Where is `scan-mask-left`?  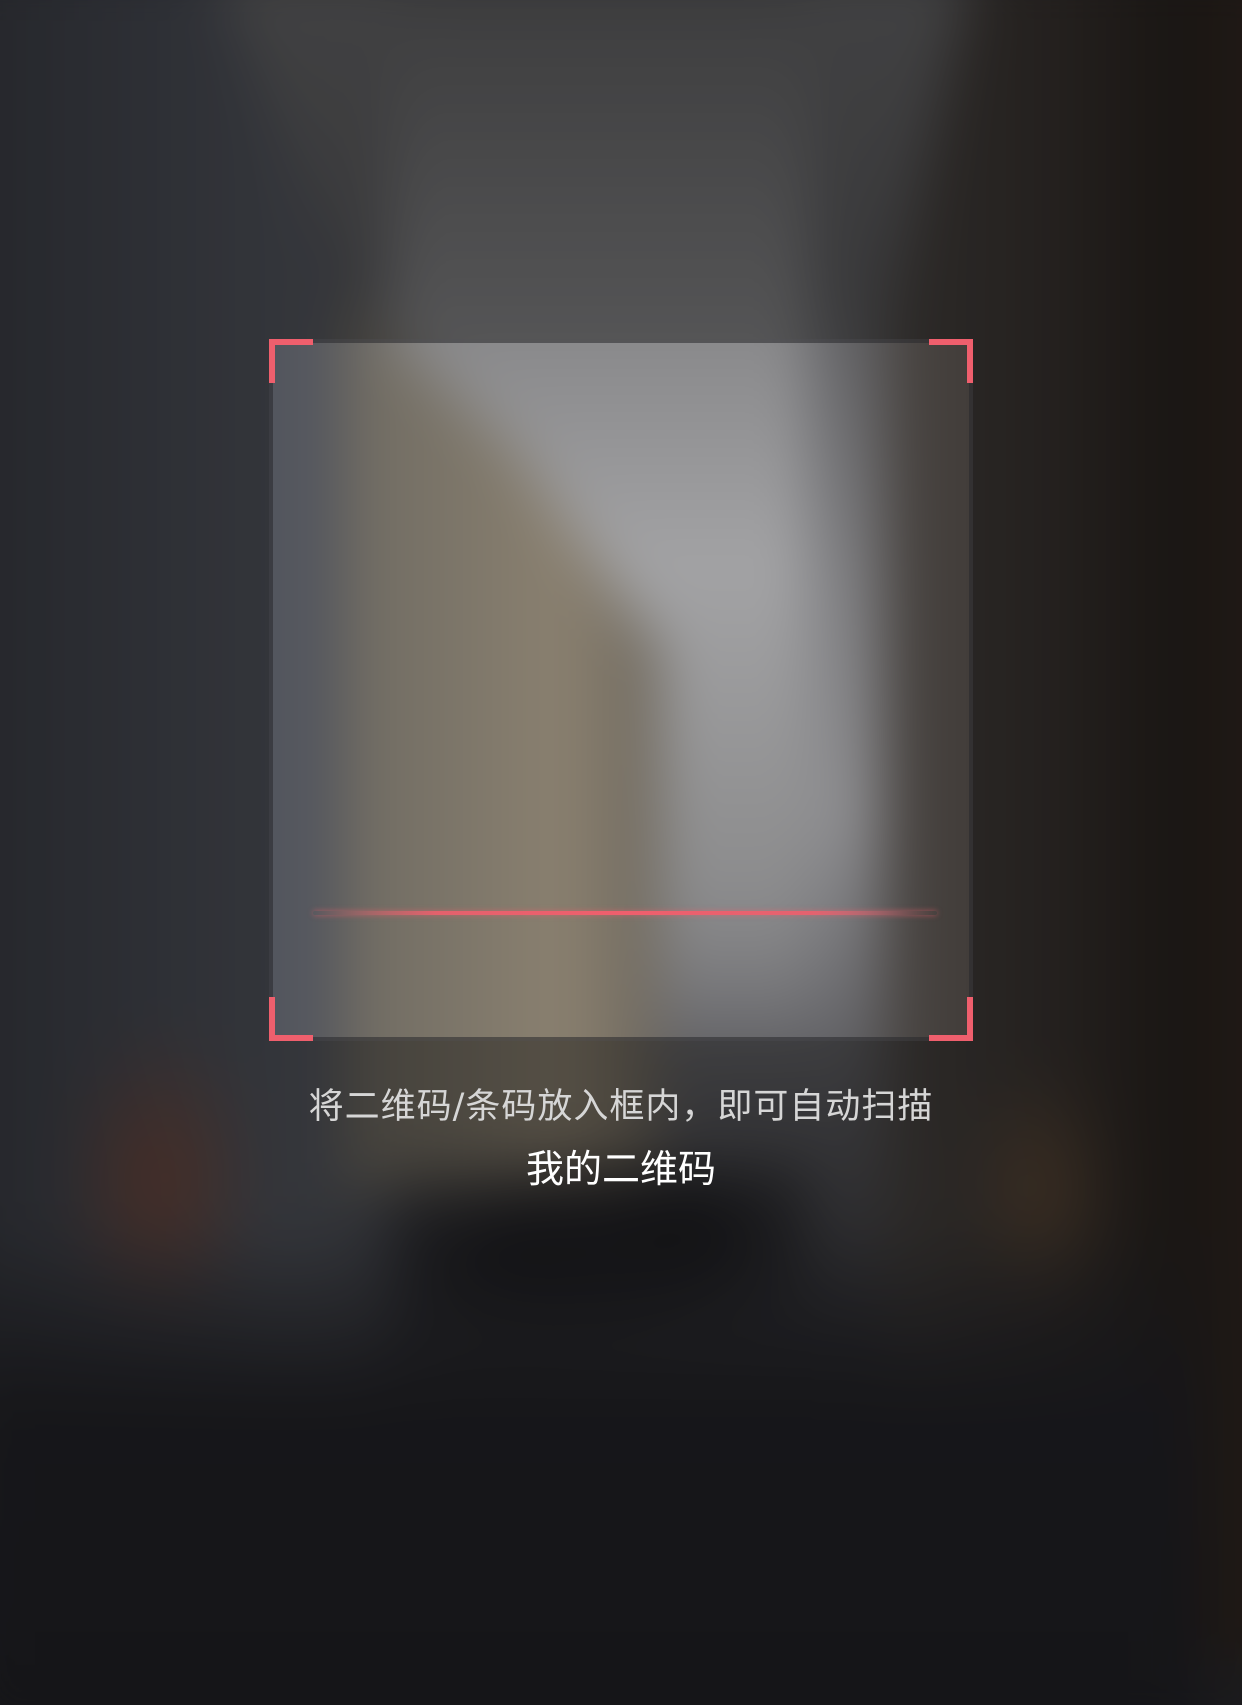 scan-mask-left is located at coordinates (134, 690).